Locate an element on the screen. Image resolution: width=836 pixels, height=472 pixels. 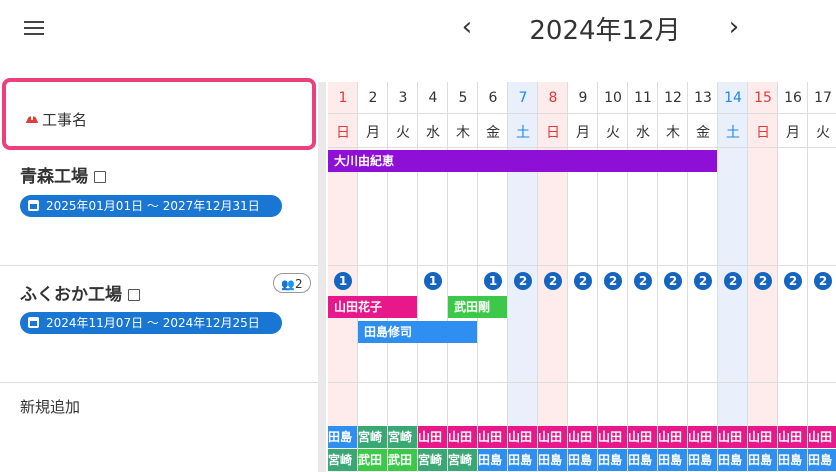
assignment-bar: 武田剛 is located at coordinates (477, 307).